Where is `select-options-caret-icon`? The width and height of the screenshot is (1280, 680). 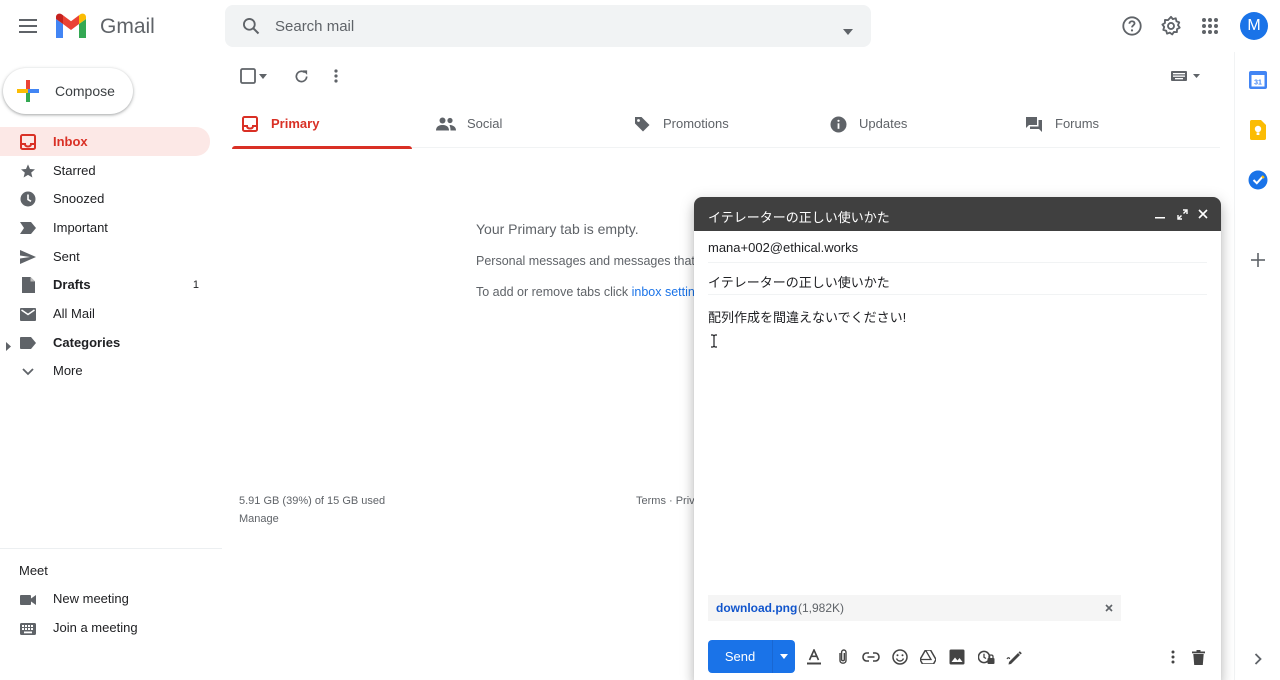 select-options-caret-icon is located at coordinates (263, 76).